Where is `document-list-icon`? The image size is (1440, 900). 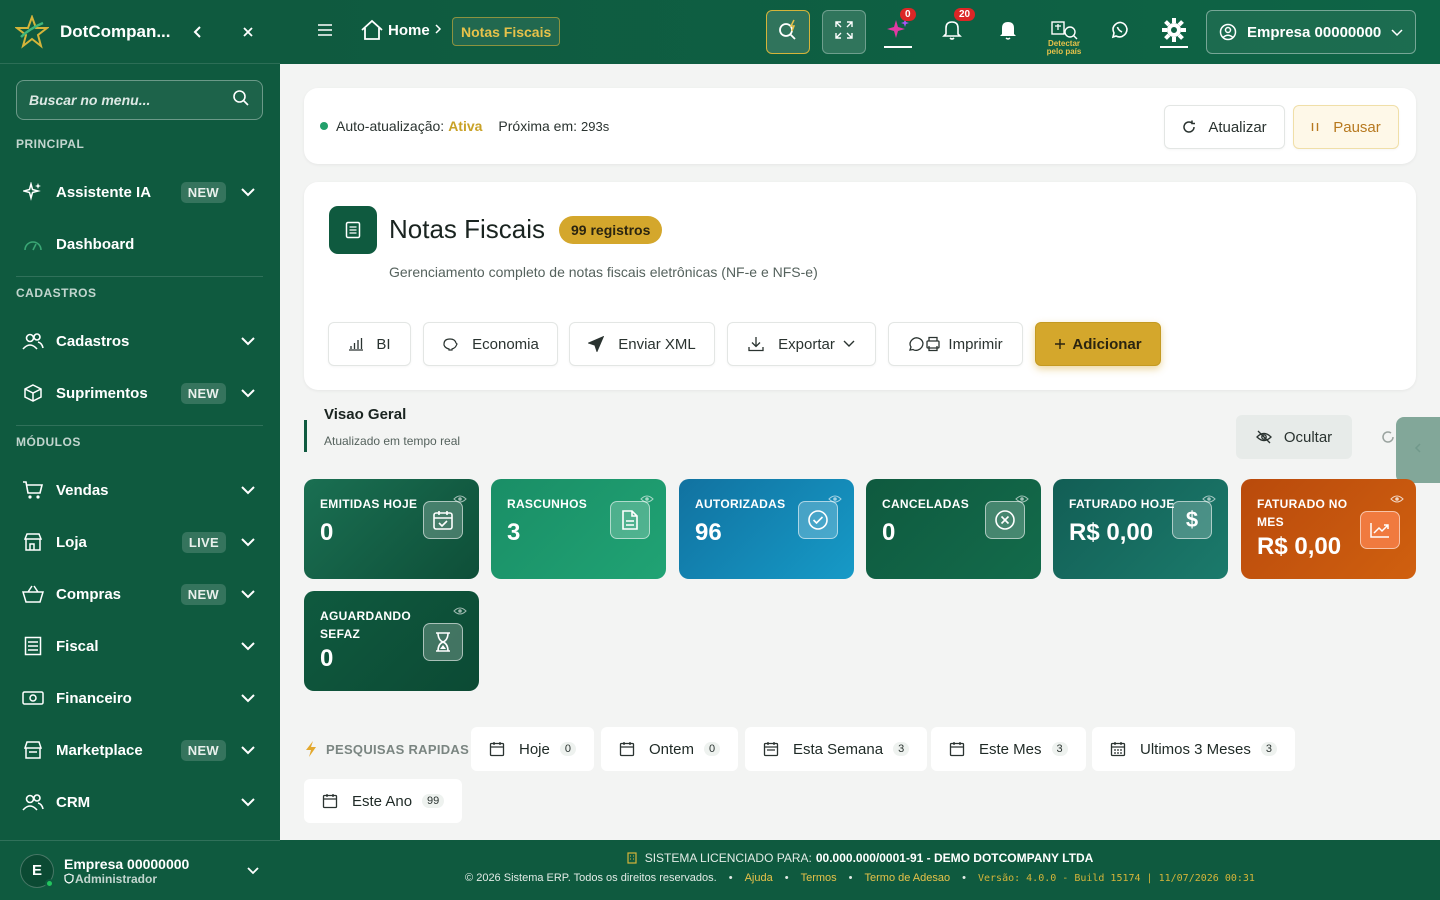
document-list-icon is located at coordinates (353, 230).